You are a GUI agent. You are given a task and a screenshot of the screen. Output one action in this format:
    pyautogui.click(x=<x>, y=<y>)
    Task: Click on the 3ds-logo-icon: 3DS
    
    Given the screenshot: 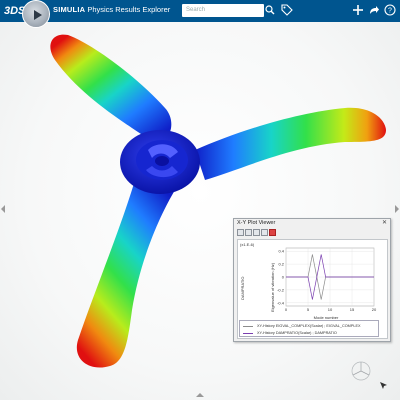 What is the action you would take?
    pyautogui.click(x=14, y=11)
    